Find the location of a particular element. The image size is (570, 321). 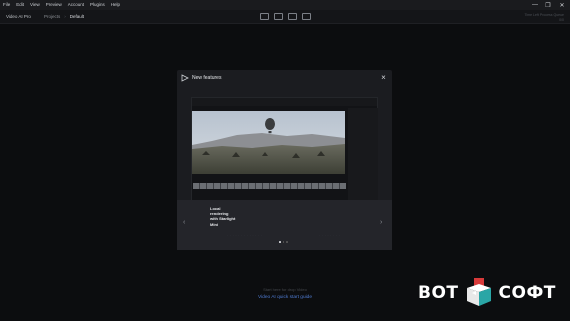

app-title: Video AI Pro is located at coordinates (18, 16).